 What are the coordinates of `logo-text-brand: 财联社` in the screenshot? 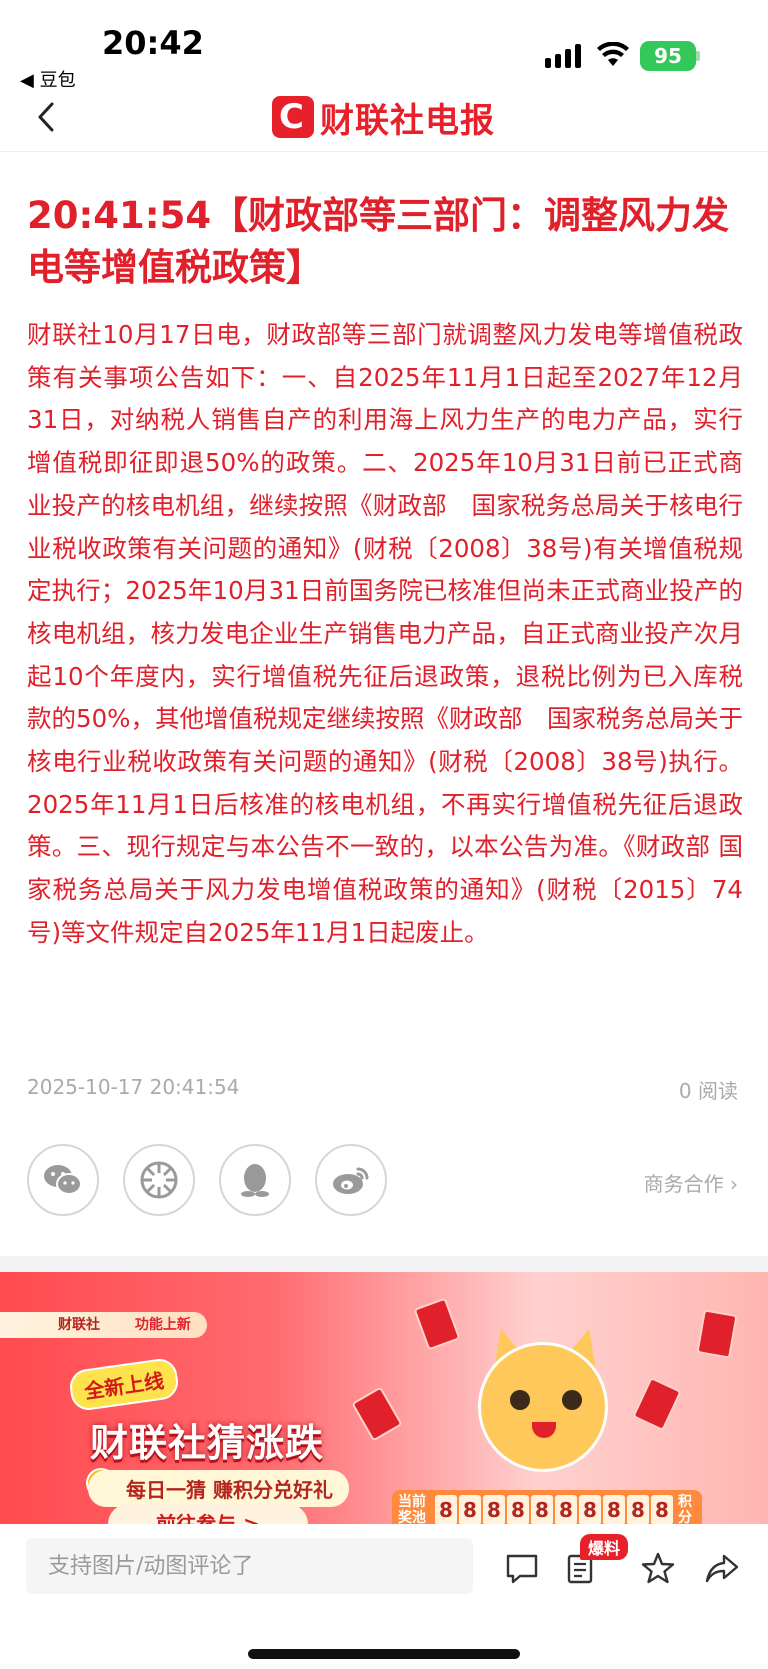 It's located at (372, 120).